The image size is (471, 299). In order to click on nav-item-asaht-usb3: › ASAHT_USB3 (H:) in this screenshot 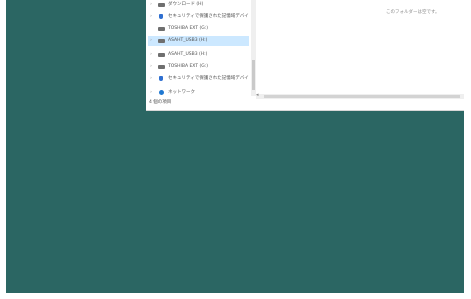, I will do `click(198, 55)`.